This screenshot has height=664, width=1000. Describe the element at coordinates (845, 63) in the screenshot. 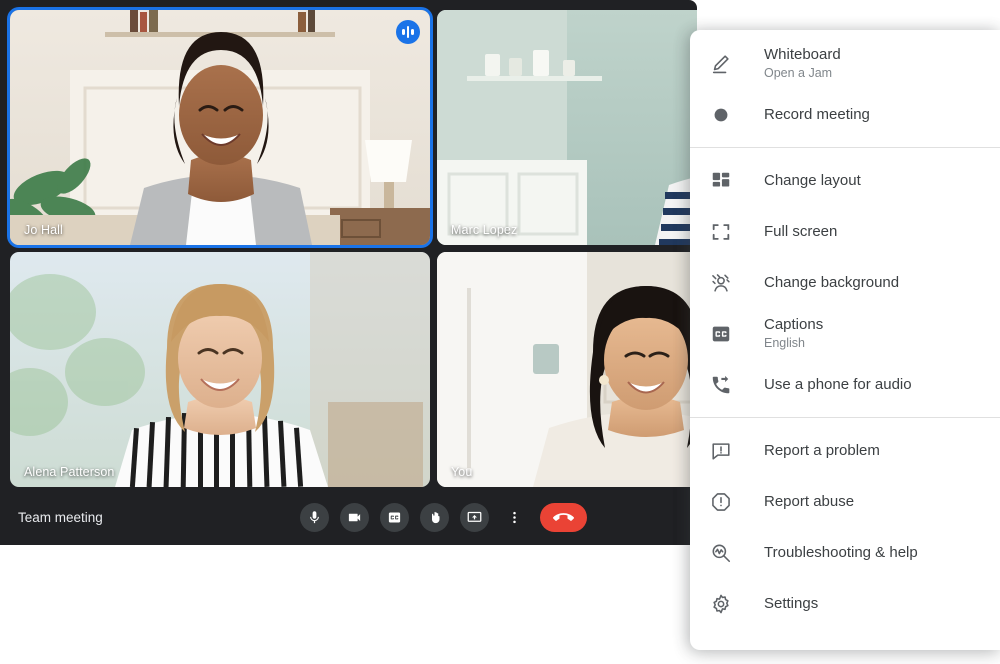

I see `menu-item-whiteboard: Whiteboard Open a Jam` at that location.